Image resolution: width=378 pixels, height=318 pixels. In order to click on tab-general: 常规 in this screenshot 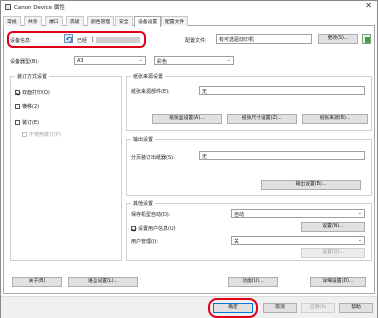, I will do `click(12, 21)`.